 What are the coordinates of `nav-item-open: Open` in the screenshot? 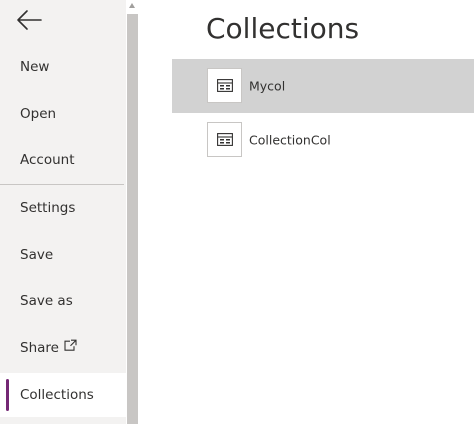 It's located at (63, 114).